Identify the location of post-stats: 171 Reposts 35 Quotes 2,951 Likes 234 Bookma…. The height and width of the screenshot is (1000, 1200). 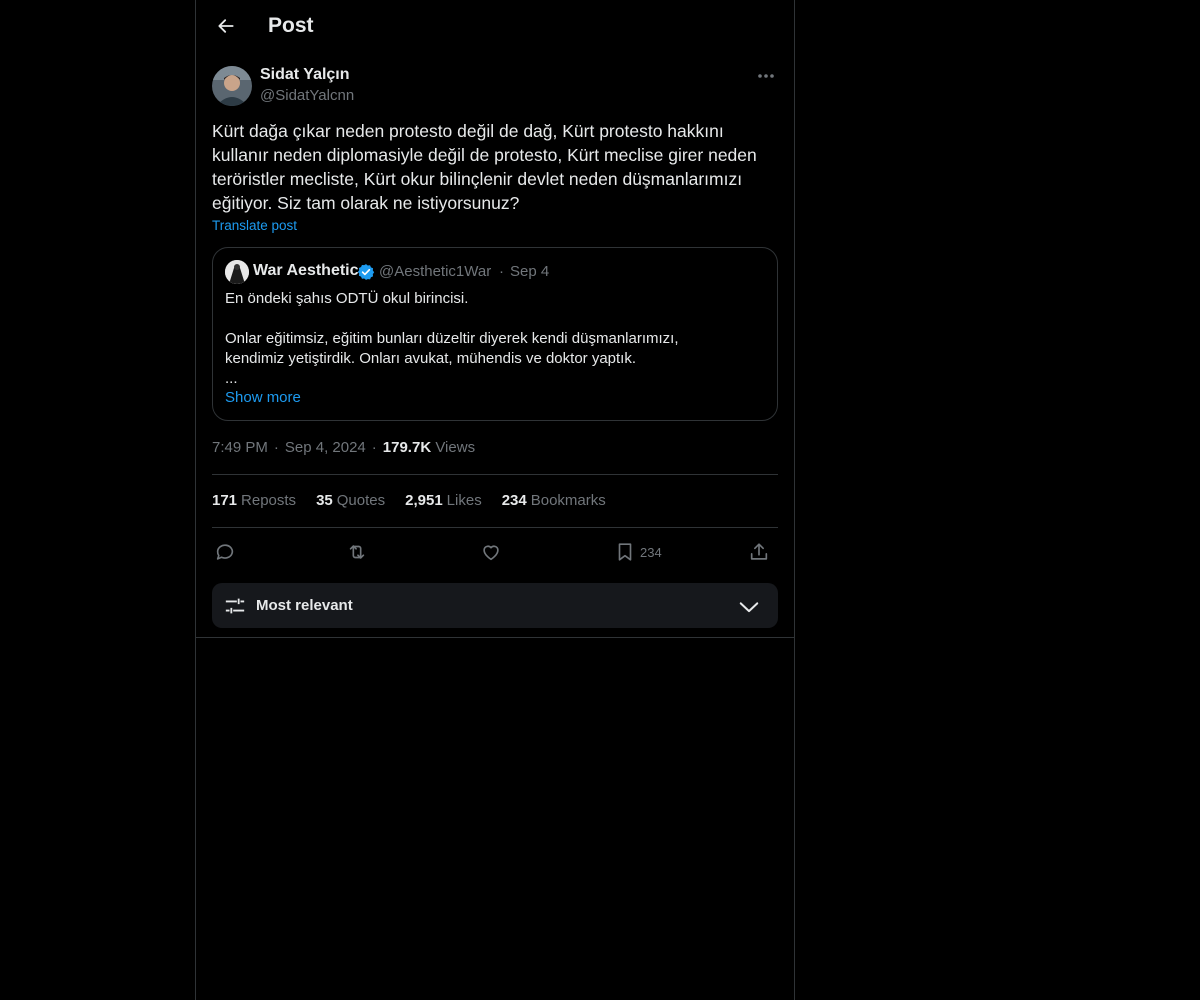
(409, 500).